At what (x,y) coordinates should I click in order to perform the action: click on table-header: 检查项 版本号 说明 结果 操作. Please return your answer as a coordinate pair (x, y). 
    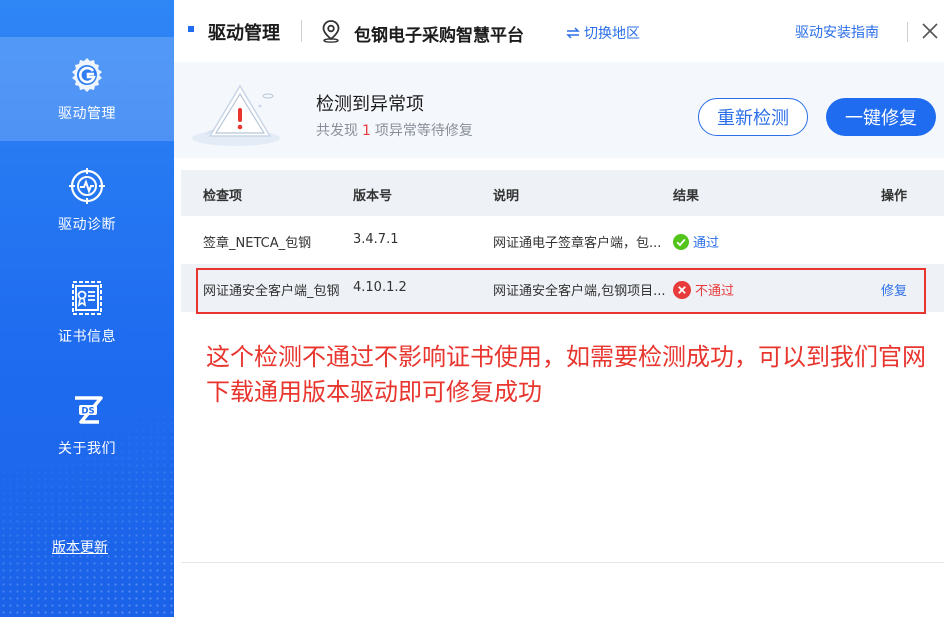
    Looking at the image, I should click on (562, 193).